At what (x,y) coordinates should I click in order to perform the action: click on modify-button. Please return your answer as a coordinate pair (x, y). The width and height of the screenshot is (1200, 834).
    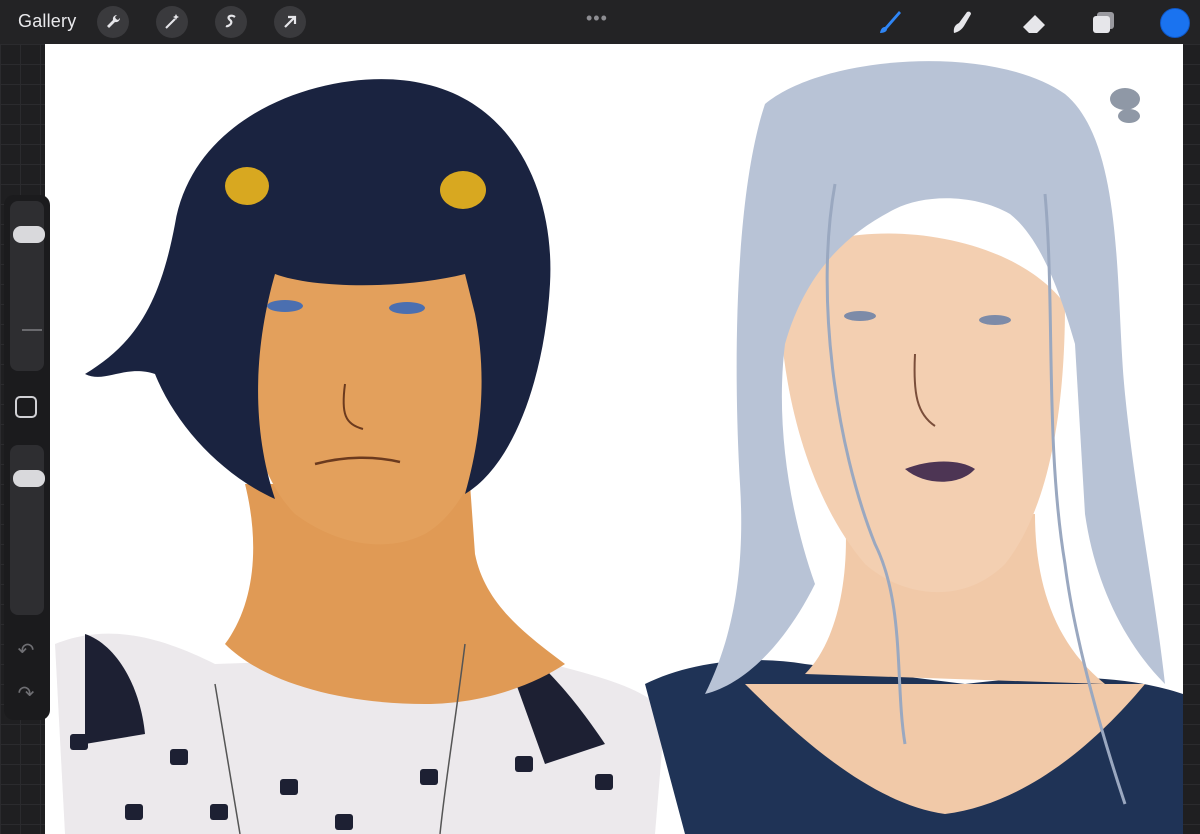
    Looking at the image, I should click on (26, 407).